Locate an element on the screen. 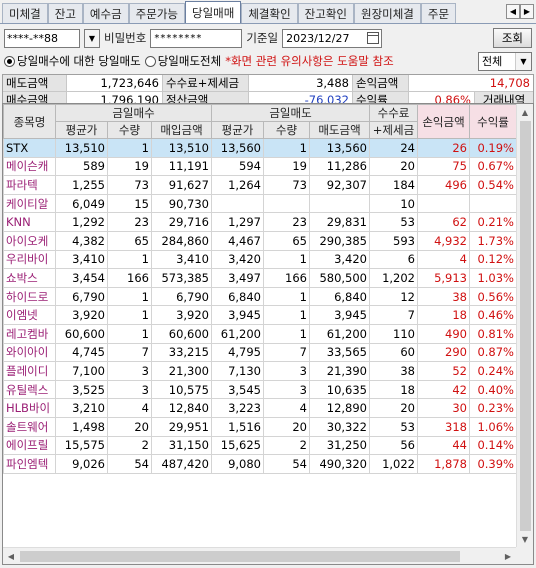  cell-bavg: 3,525 is located at coordinates (81, 389).